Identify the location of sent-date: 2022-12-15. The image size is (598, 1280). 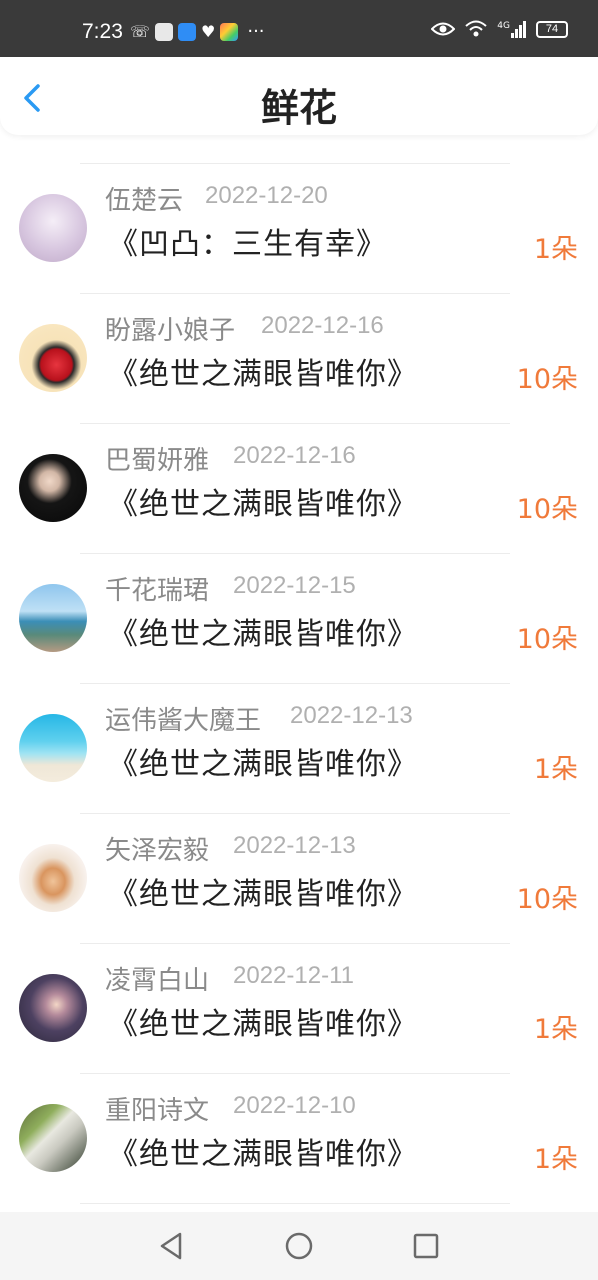
(294, 585).